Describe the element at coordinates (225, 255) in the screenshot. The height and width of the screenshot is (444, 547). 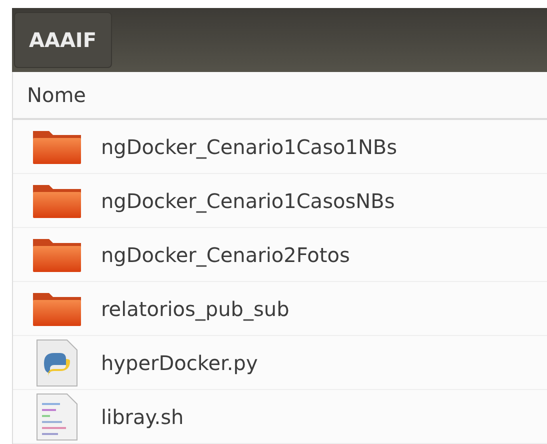
I see `file-name: ngDocker_Cenario2Fotos` at that location.